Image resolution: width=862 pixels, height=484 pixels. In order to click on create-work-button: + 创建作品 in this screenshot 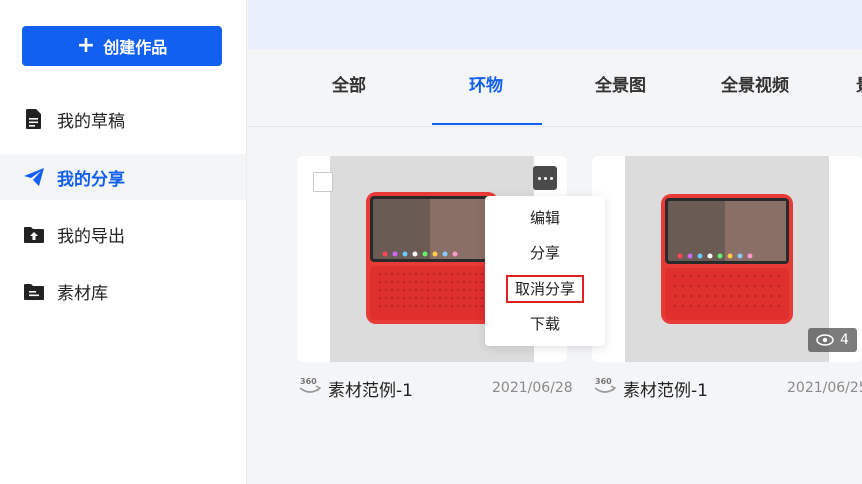, I will do `click(122, 46)`.